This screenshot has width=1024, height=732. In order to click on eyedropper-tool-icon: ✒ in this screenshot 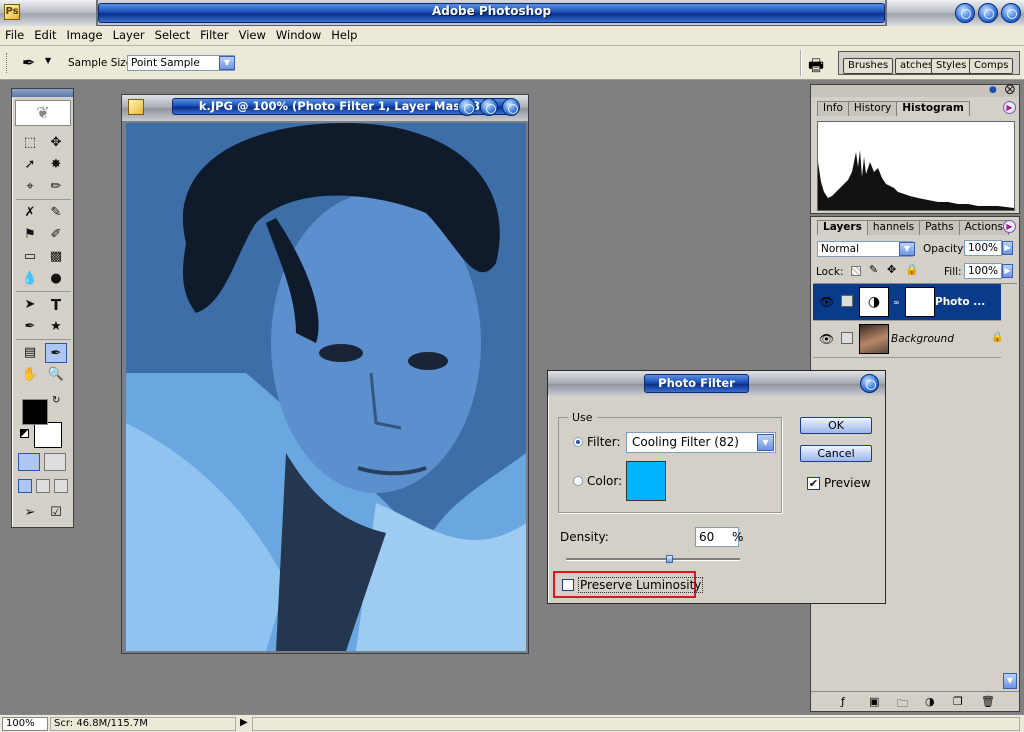, I will do `click(56, 353)`.